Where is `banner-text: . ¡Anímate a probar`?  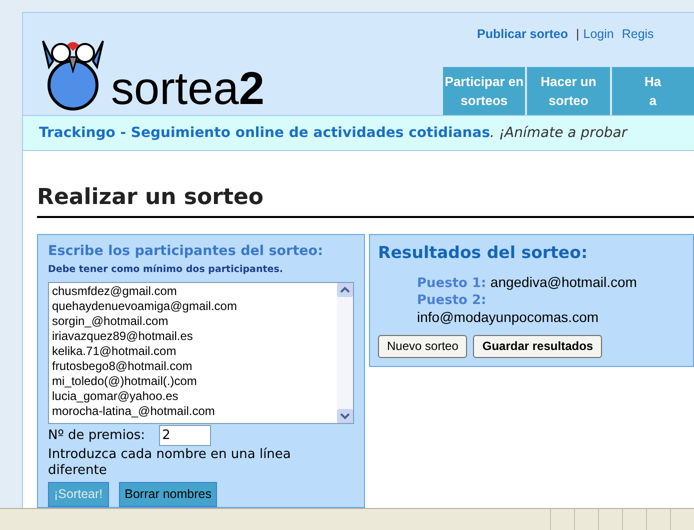
banner-text: . ¡Anímate a probar is located at coordinates (559, 133).